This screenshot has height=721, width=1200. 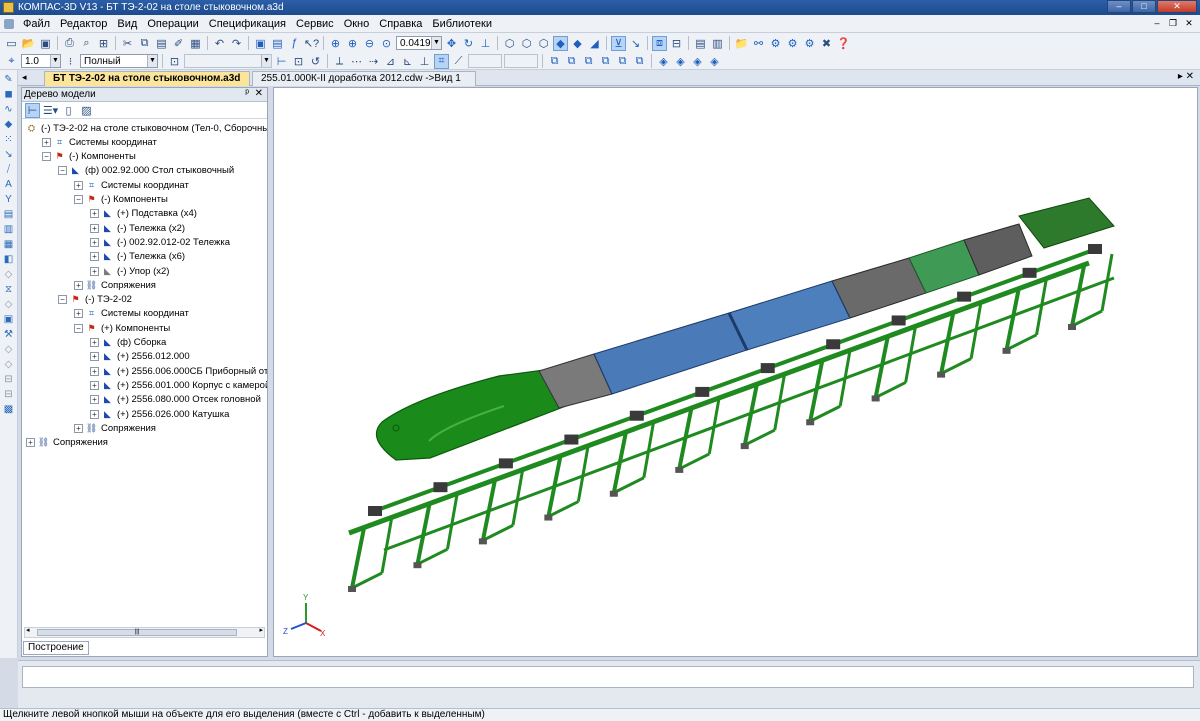 What do you see at coordinates (8, 214) in the screenshot?
I see `spec-panel-icon: ▤` at bounding box center [8, 214].